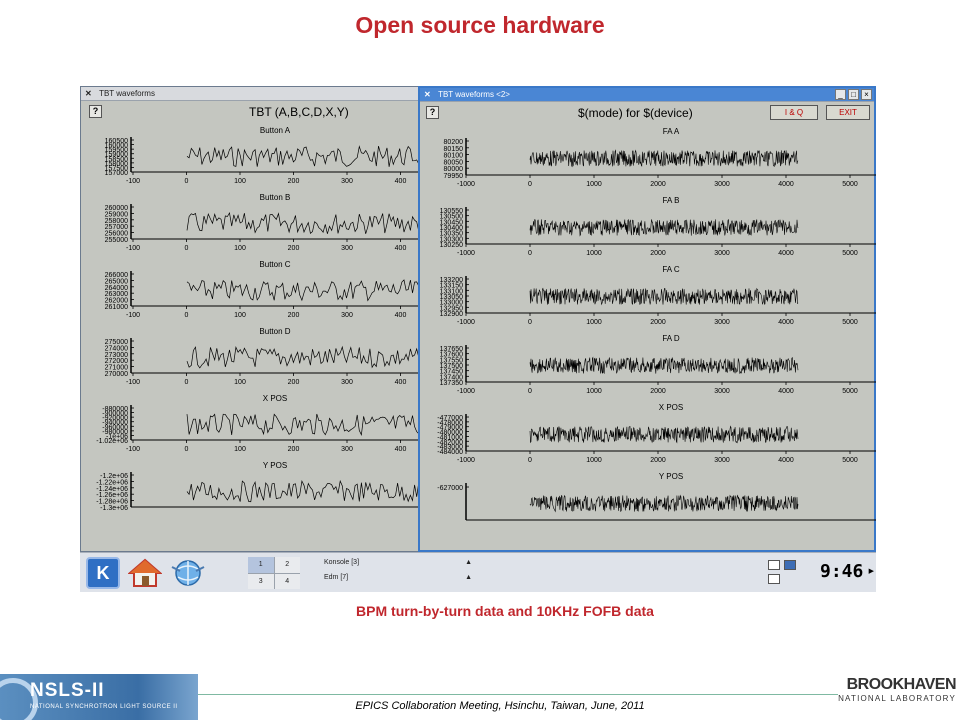 Image resolution: width=960 pixels, height=720 pixels. I want to click on left-window-header: ? TBT (A,B,C,D,X,Y), so click(250, 112).